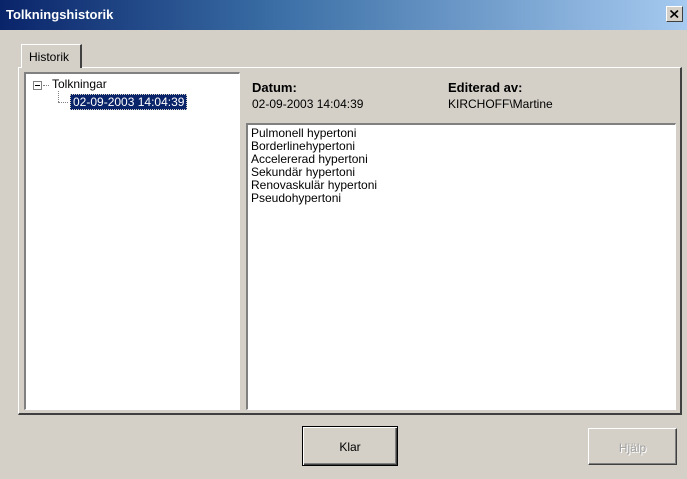  Describe the element at coordinates (308, 104) in the screenshot. I see `date-value: 02-09-2003 14:04:39` at that location.